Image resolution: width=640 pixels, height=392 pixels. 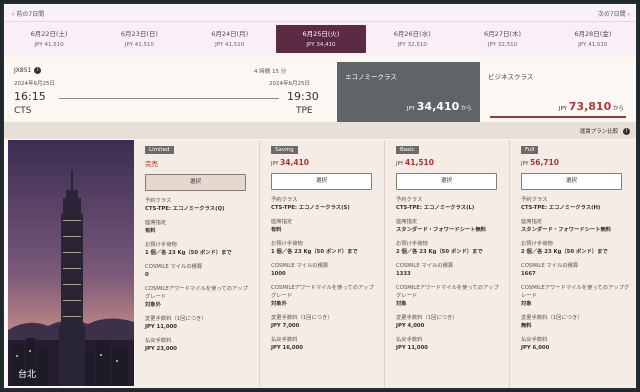 What do you see at coordinates (188, 253) in the screenshot?
I see `baggage-value: 1 個／各 23 Kg（50 ポンド）まで` at bounding box center [188, 253].